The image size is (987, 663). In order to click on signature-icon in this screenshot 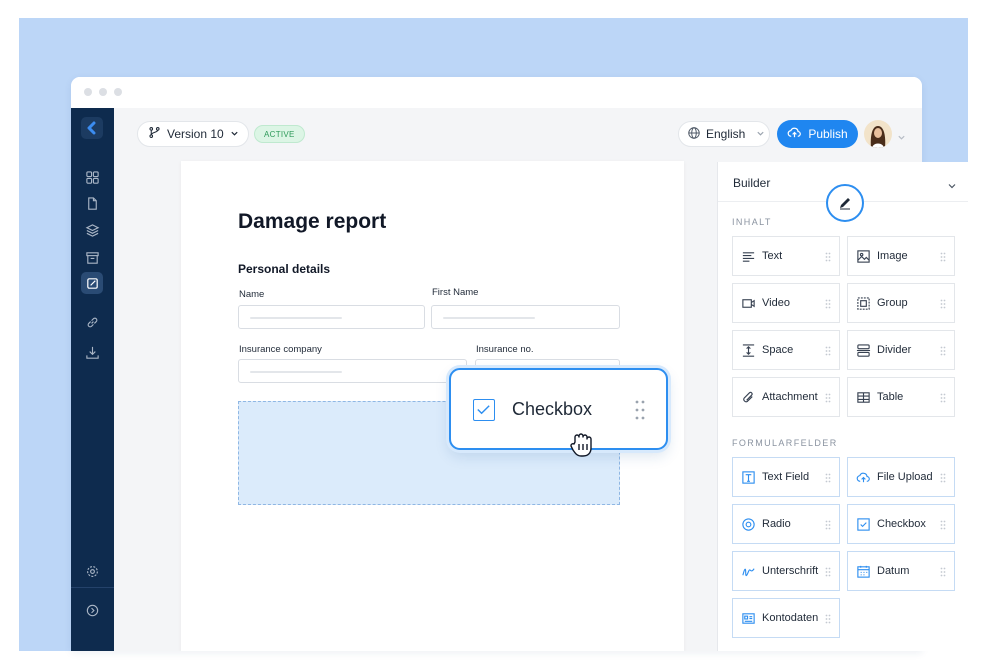, I will do `click(748, 571)`.